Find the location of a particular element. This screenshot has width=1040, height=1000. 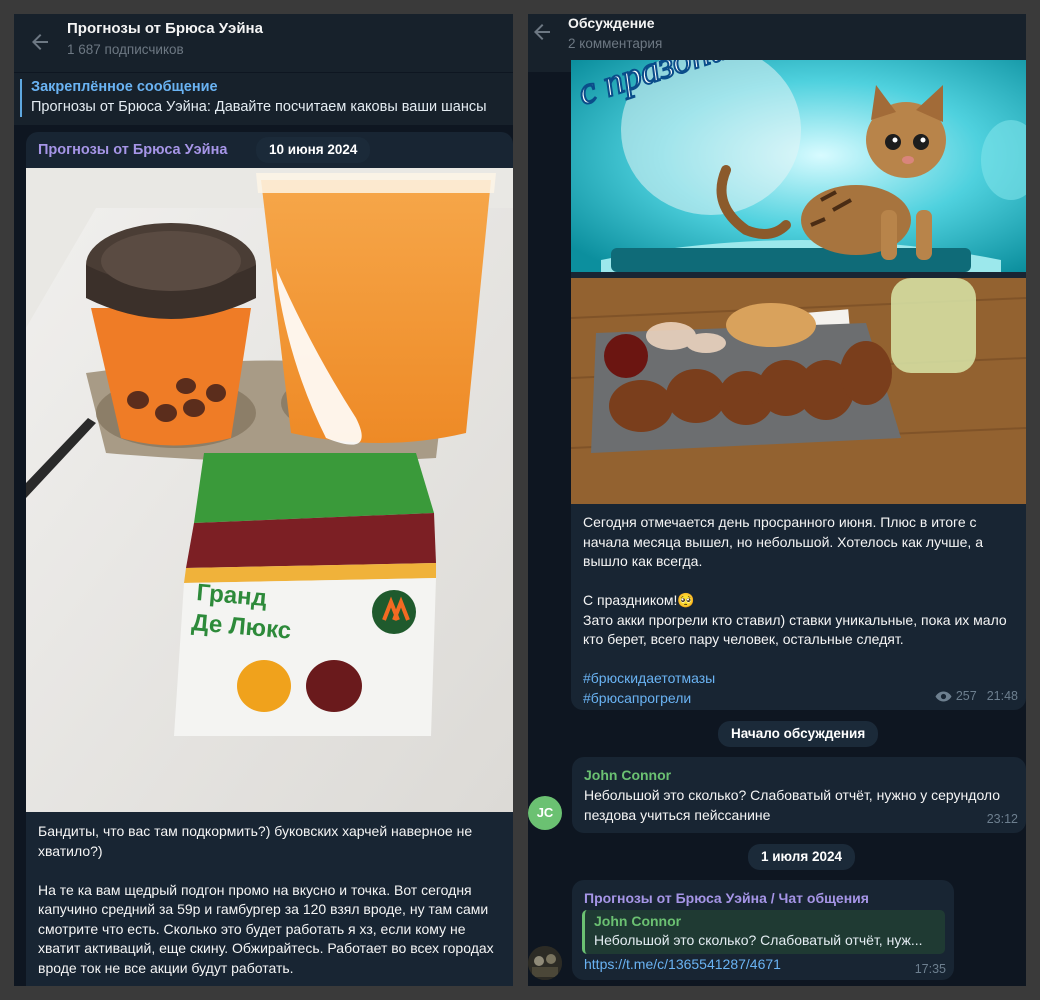

discussion-title: Обсуждение is located at coordinates (611, 23).